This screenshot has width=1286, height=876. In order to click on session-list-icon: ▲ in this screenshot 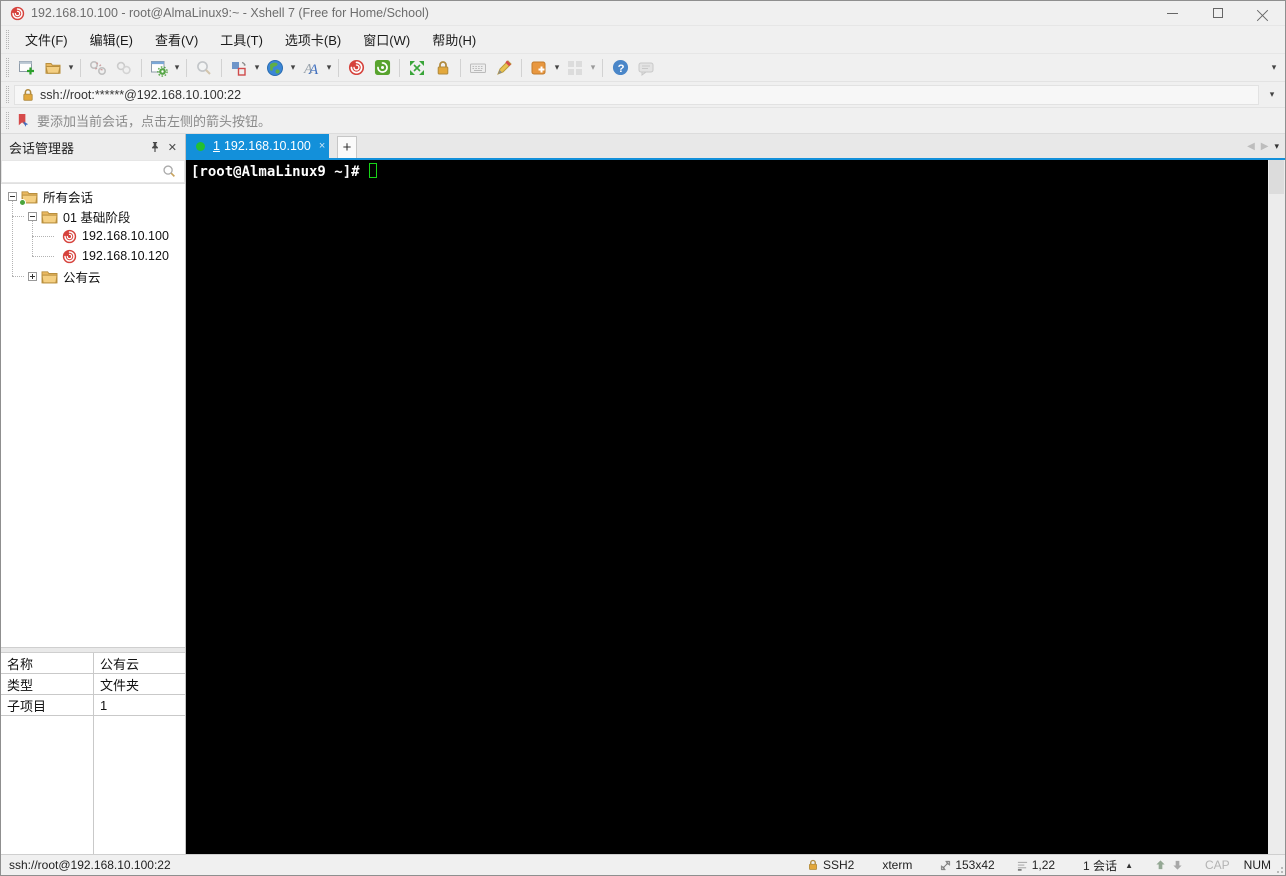, I will do `click(1129, 865)`.